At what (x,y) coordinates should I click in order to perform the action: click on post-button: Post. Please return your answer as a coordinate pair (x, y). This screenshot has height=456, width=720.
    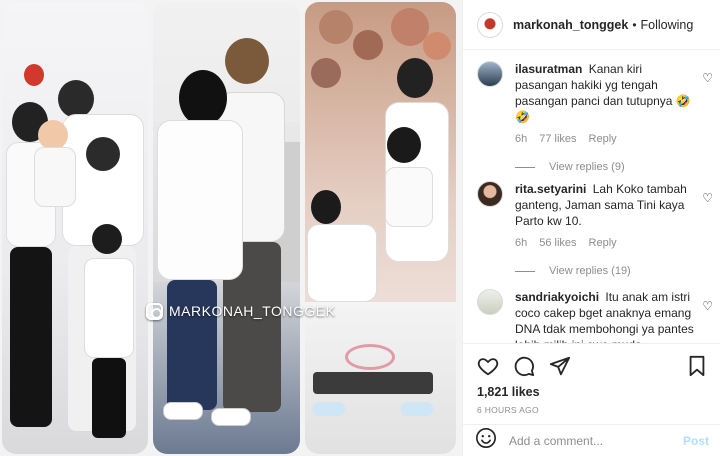
    Looking at the image, I should click on (696, 441).